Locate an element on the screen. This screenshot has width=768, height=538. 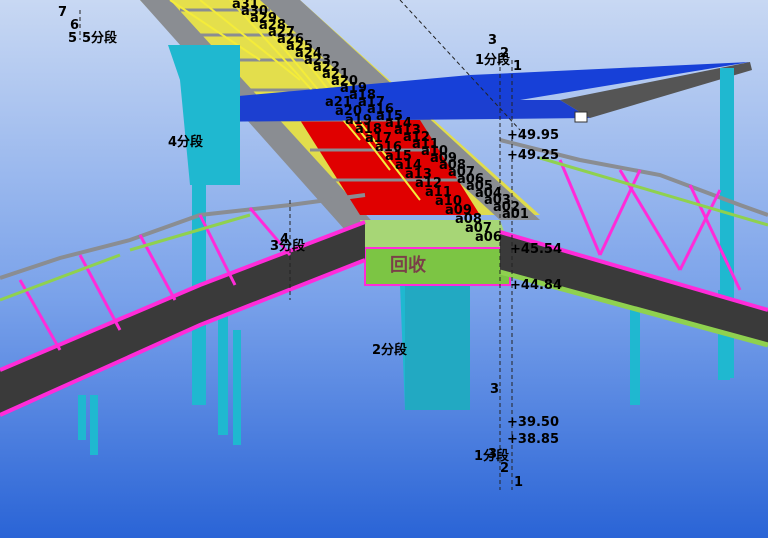
segment-label: 5 is located at coordinates (73, 38).